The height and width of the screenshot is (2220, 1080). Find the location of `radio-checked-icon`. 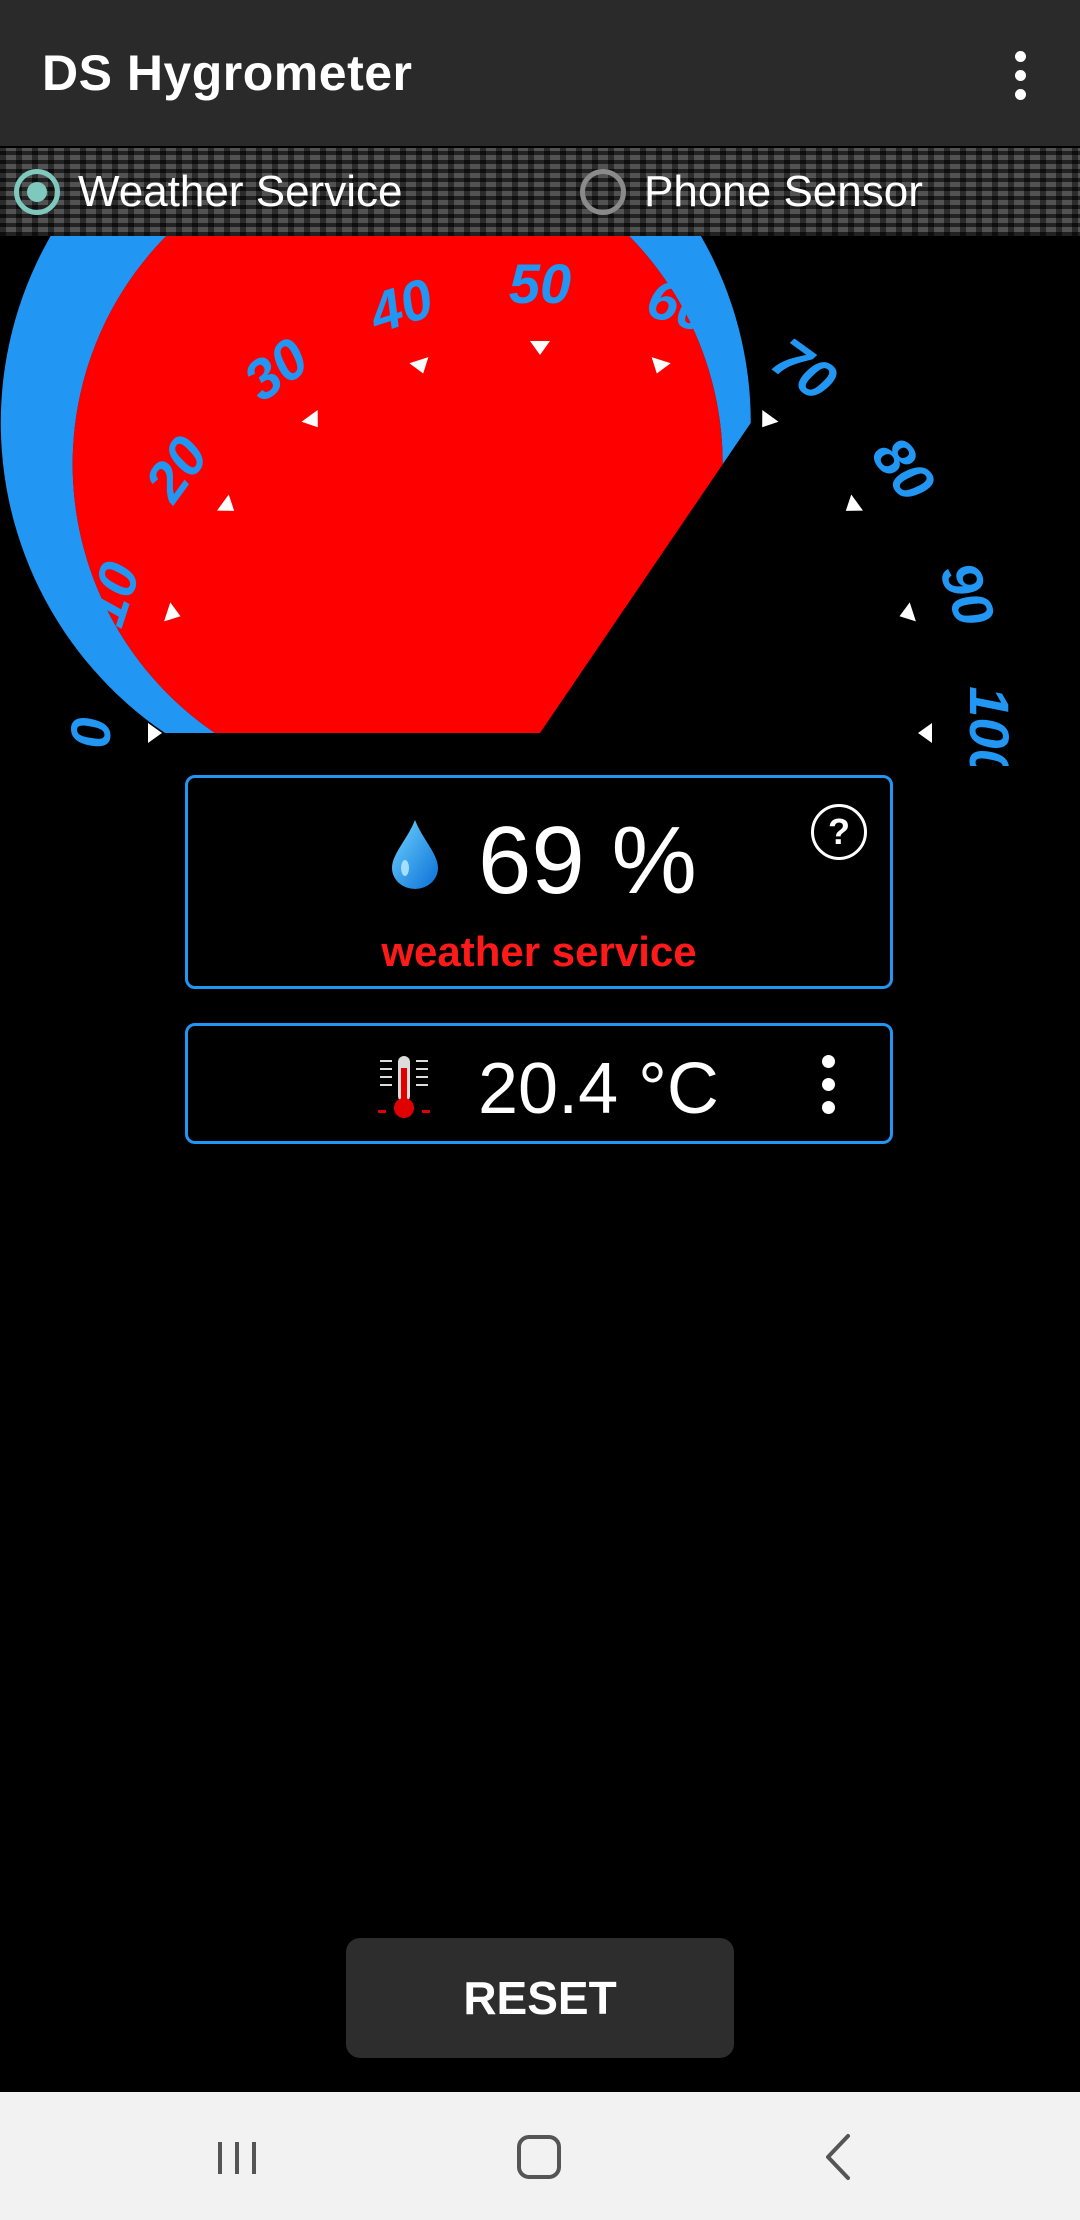

radio-checked-icon is located at coordinates (37, 192).